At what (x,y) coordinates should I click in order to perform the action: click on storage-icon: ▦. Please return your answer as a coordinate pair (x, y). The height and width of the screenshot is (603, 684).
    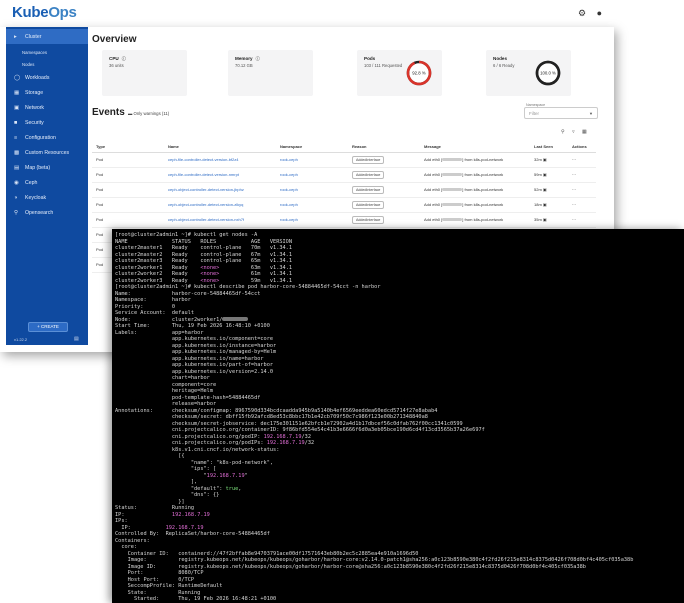
    Looking at the image, I should click on (17, 92).